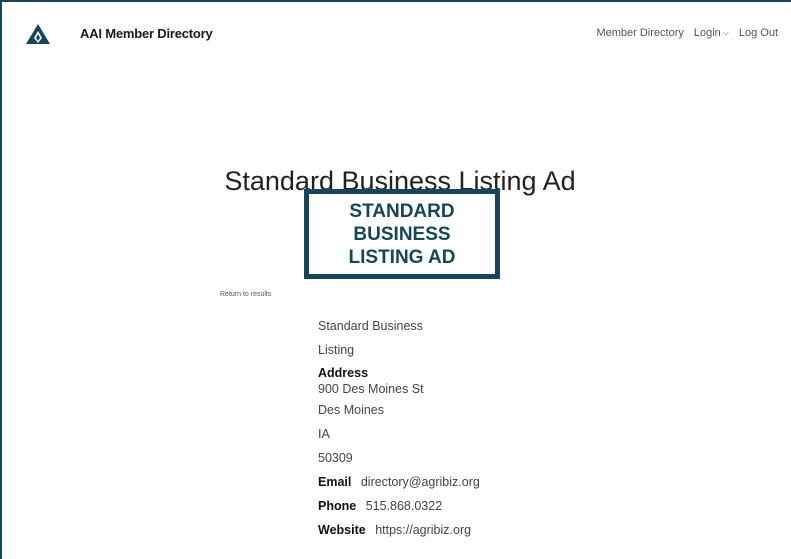  What do you see at coordinates (404, 506) in the screenshot?
I see `phone-value: 515.868.0322` at bounding box center [404, 506].